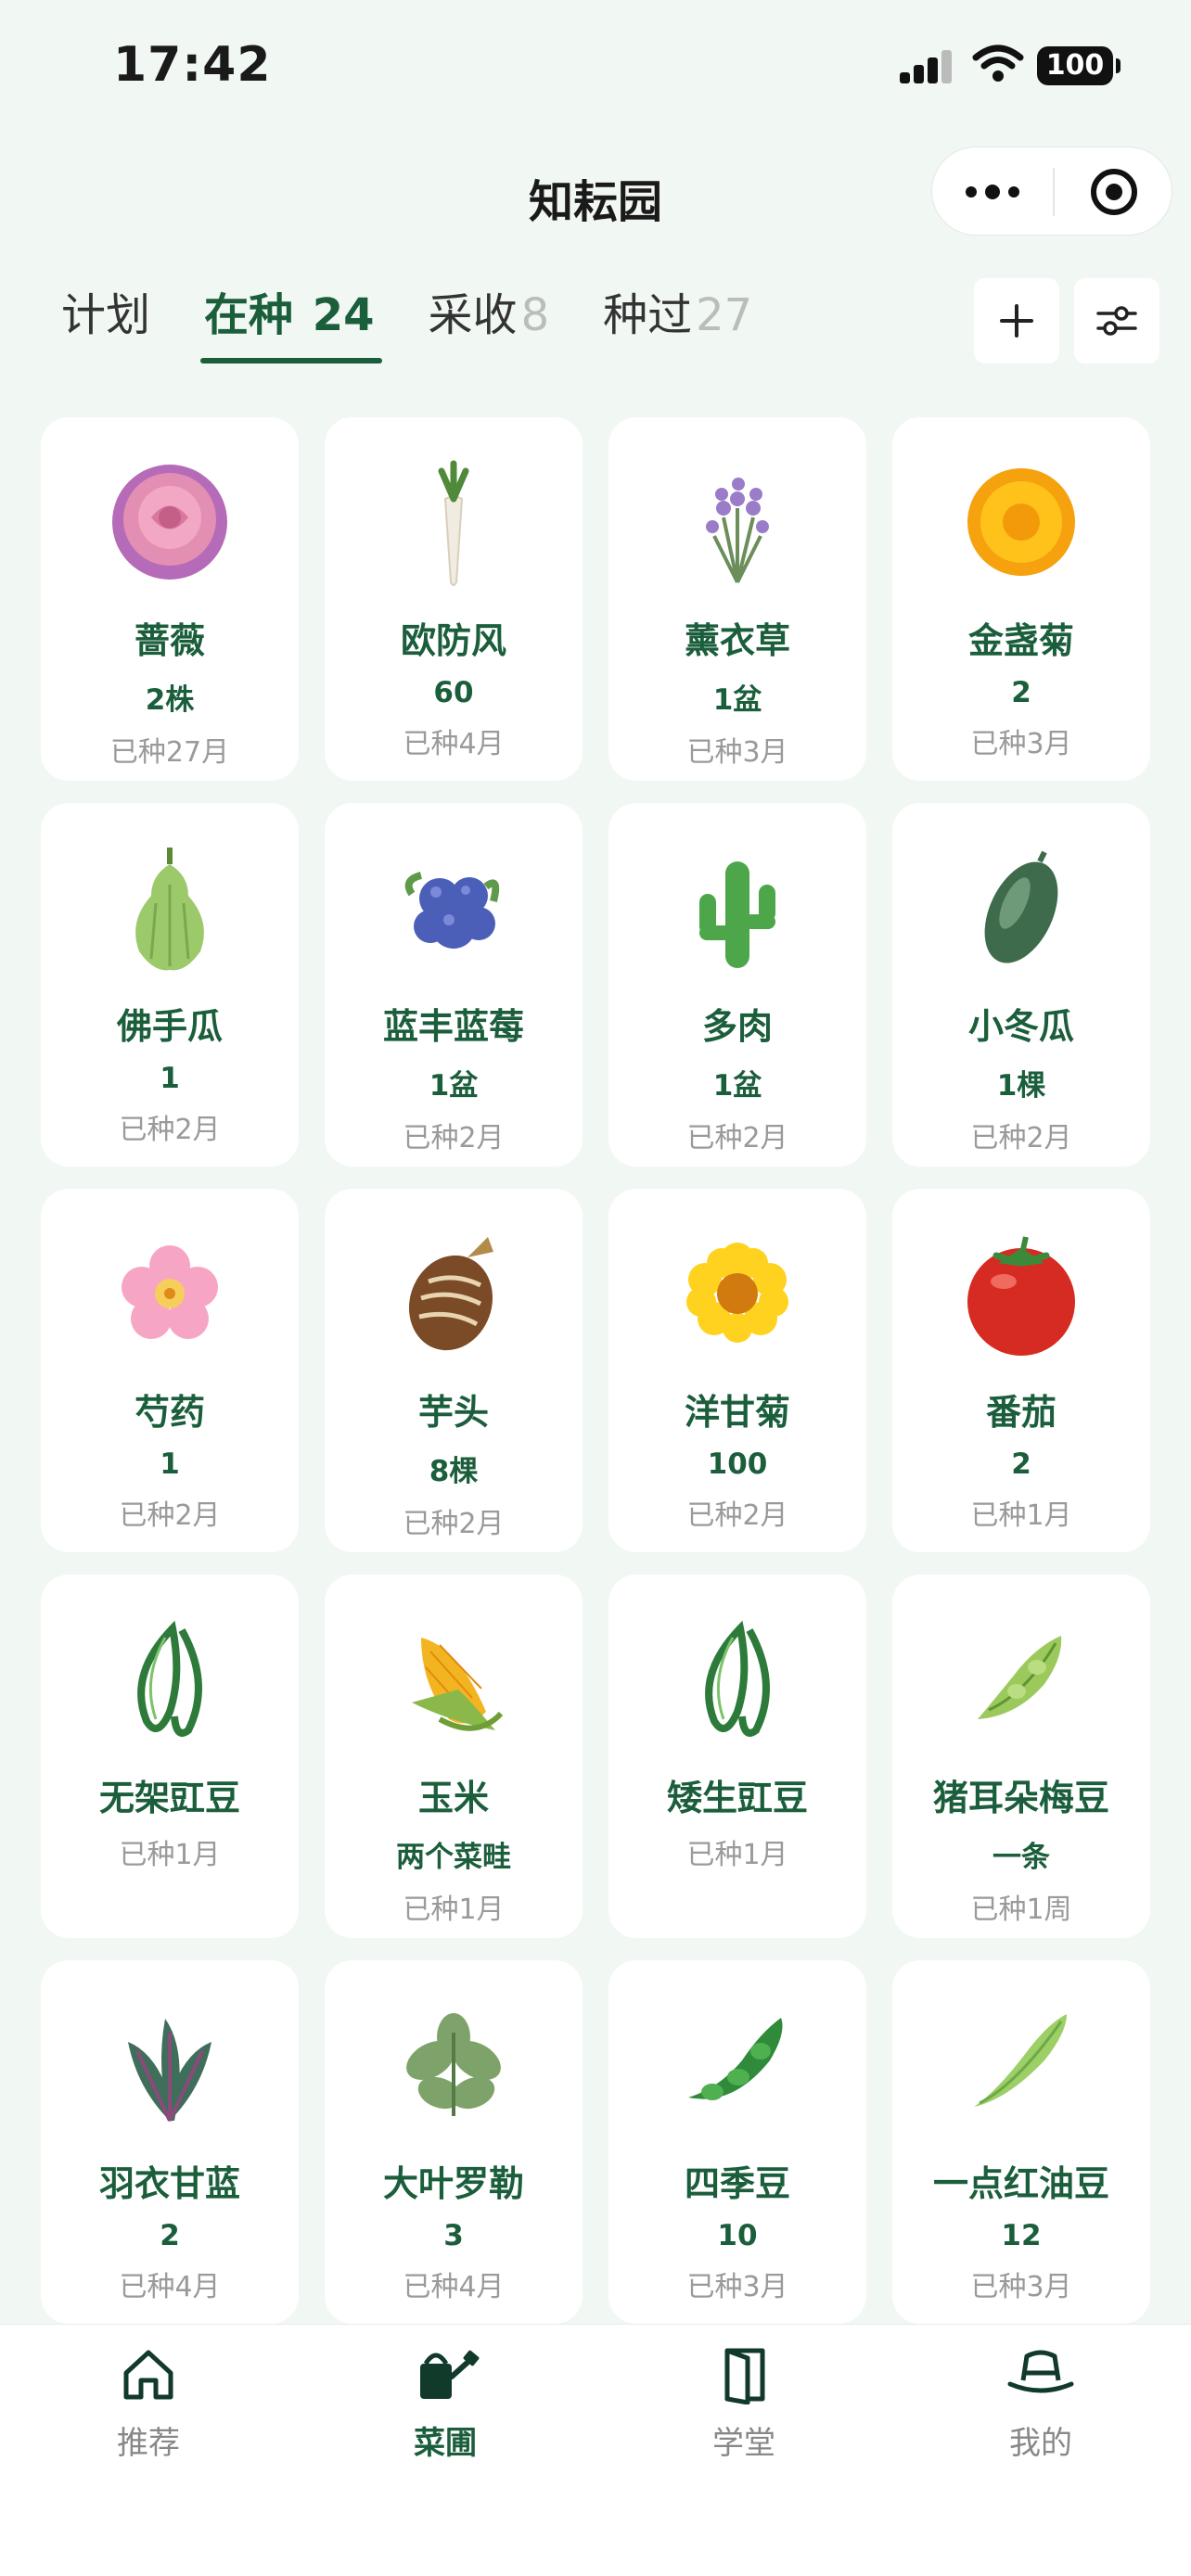 The height and width of the screenshot is (2576, 1191). Describe the element at coordinates (454, 985) in the screenshot. I see `plant-card: 蓝丰蓝莓 1盆 已种2月` at that location.